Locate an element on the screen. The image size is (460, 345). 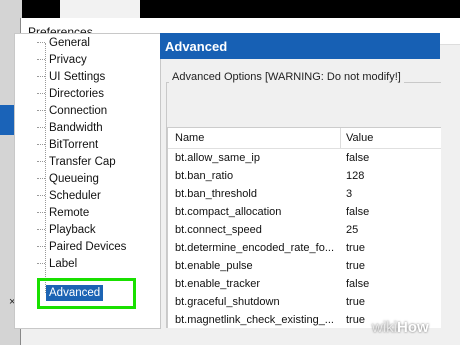
tree-item-scheduler: Scheduler is located at coordinates (69, 196).